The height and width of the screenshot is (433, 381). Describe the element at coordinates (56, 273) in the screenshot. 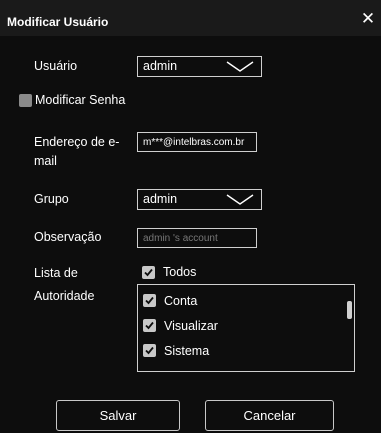

I see `authority-label-line1: Lista de` at that location.